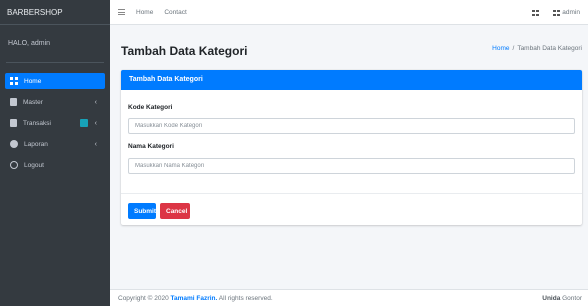  What do you see at coordinates (349, 12) in the screenshot?
I see `top-navbar: Home Contact admin` at bounding box center [349, 12].